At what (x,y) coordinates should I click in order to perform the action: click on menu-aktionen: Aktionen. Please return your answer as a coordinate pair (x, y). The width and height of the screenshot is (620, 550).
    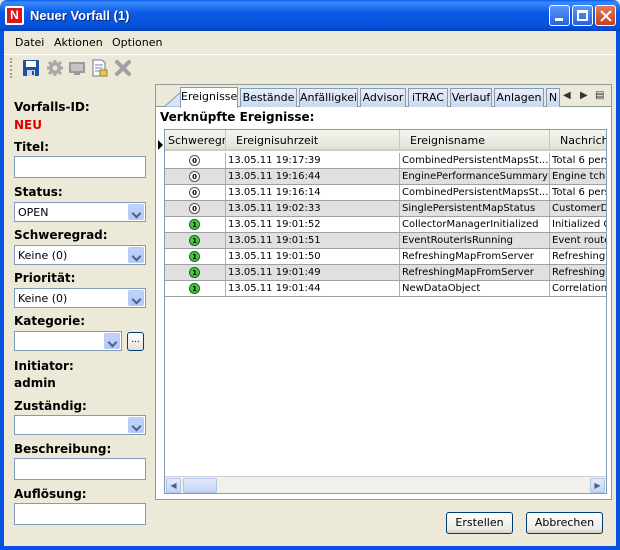
    Looking at the image, I should click on (78, 42).